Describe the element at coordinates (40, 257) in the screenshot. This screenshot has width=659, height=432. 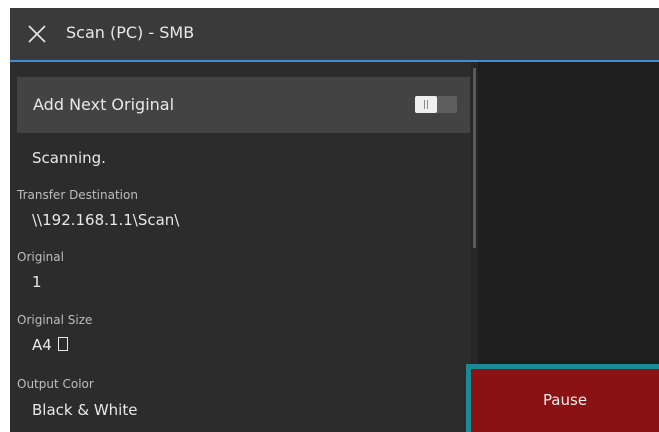
I see `original-label: Original` at that location.